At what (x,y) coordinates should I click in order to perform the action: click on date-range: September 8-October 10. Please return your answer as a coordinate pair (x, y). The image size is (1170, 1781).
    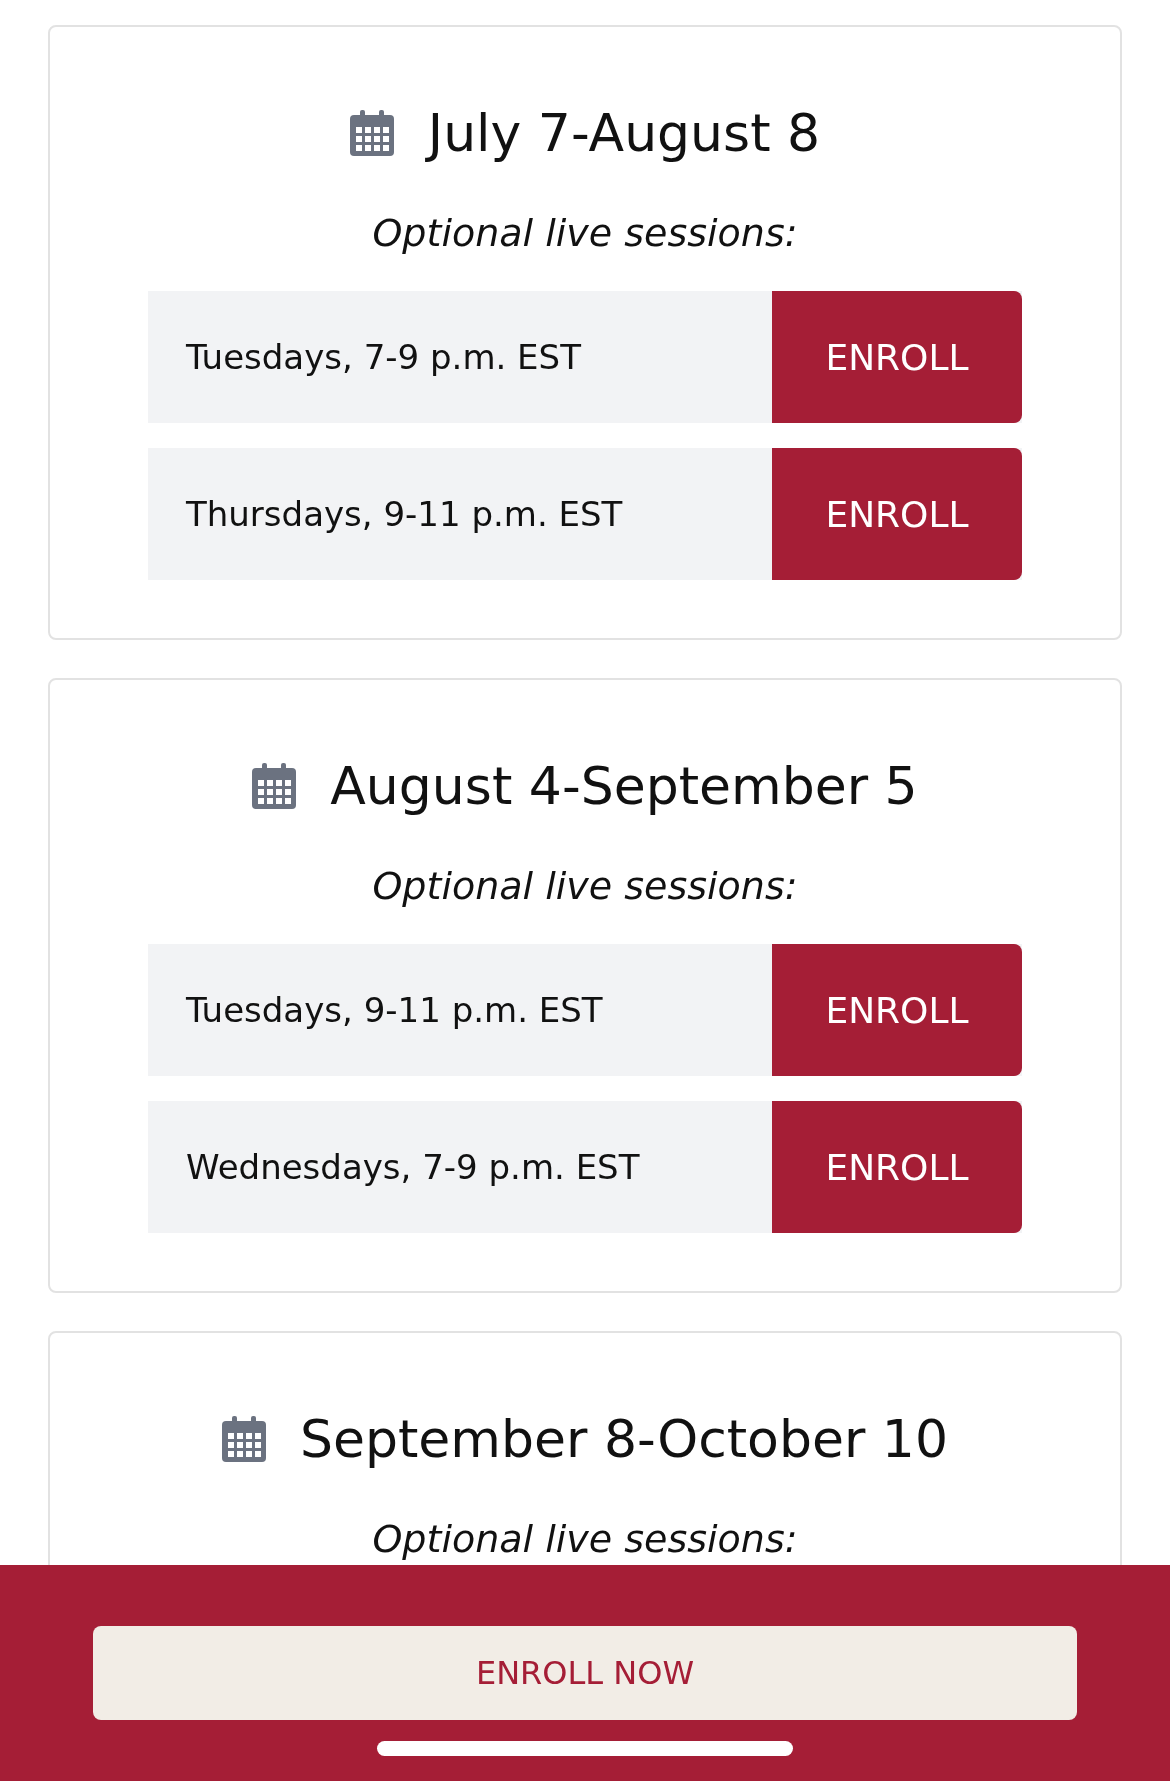
    Looking at the image, I should click on (623, 1439).